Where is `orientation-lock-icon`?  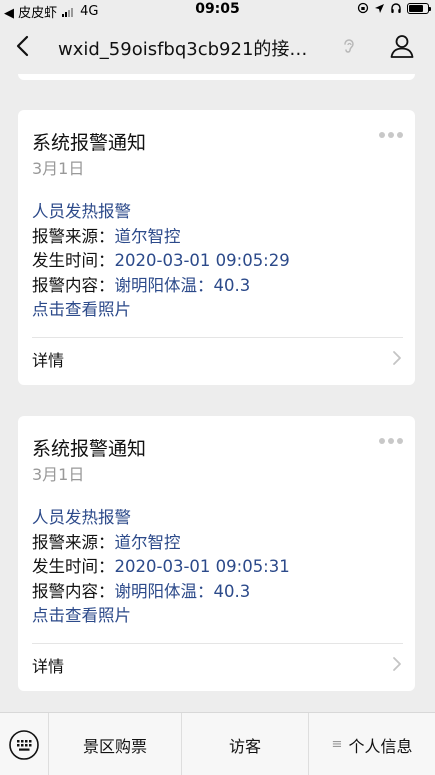 orientation-lock-icon is located at coordinates (363, 8).